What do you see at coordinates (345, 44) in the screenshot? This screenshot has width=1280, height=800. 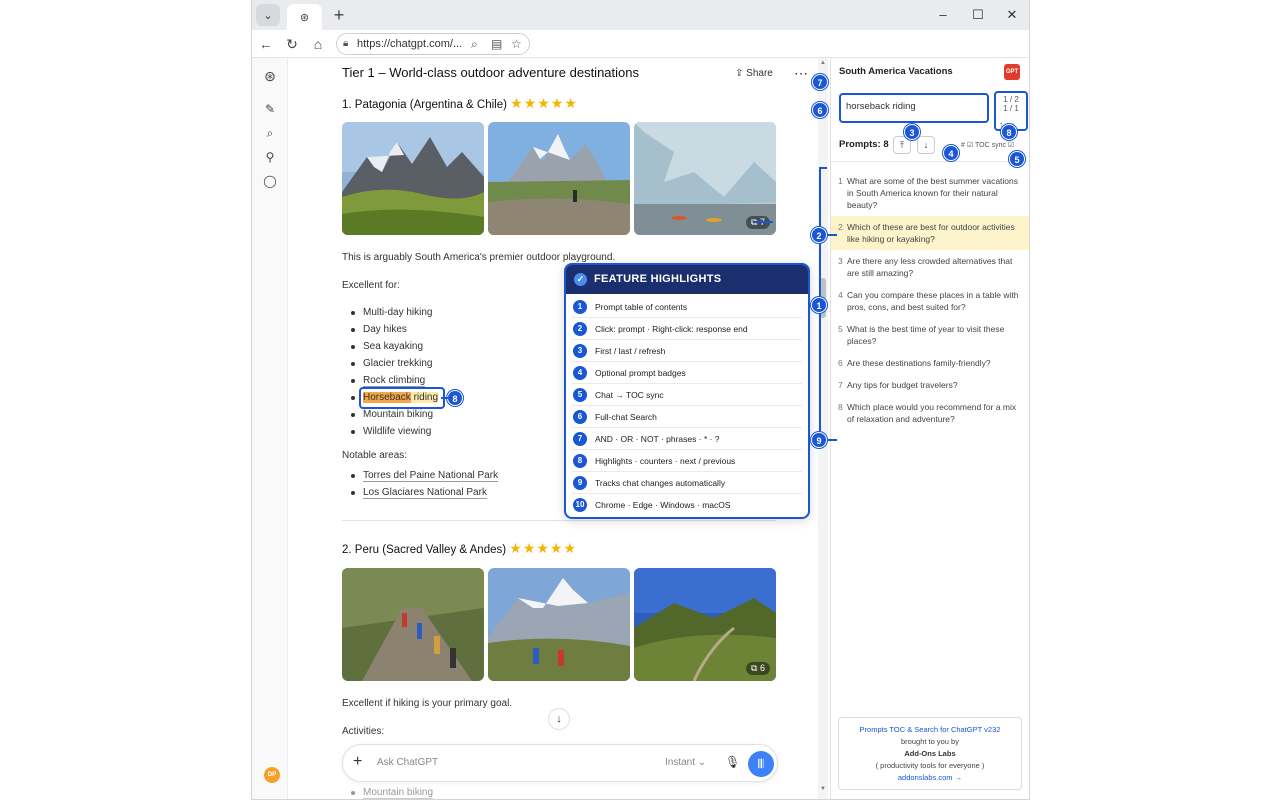 I see `site-info-icon: 🔒︎` at bounding box center [345, 44].